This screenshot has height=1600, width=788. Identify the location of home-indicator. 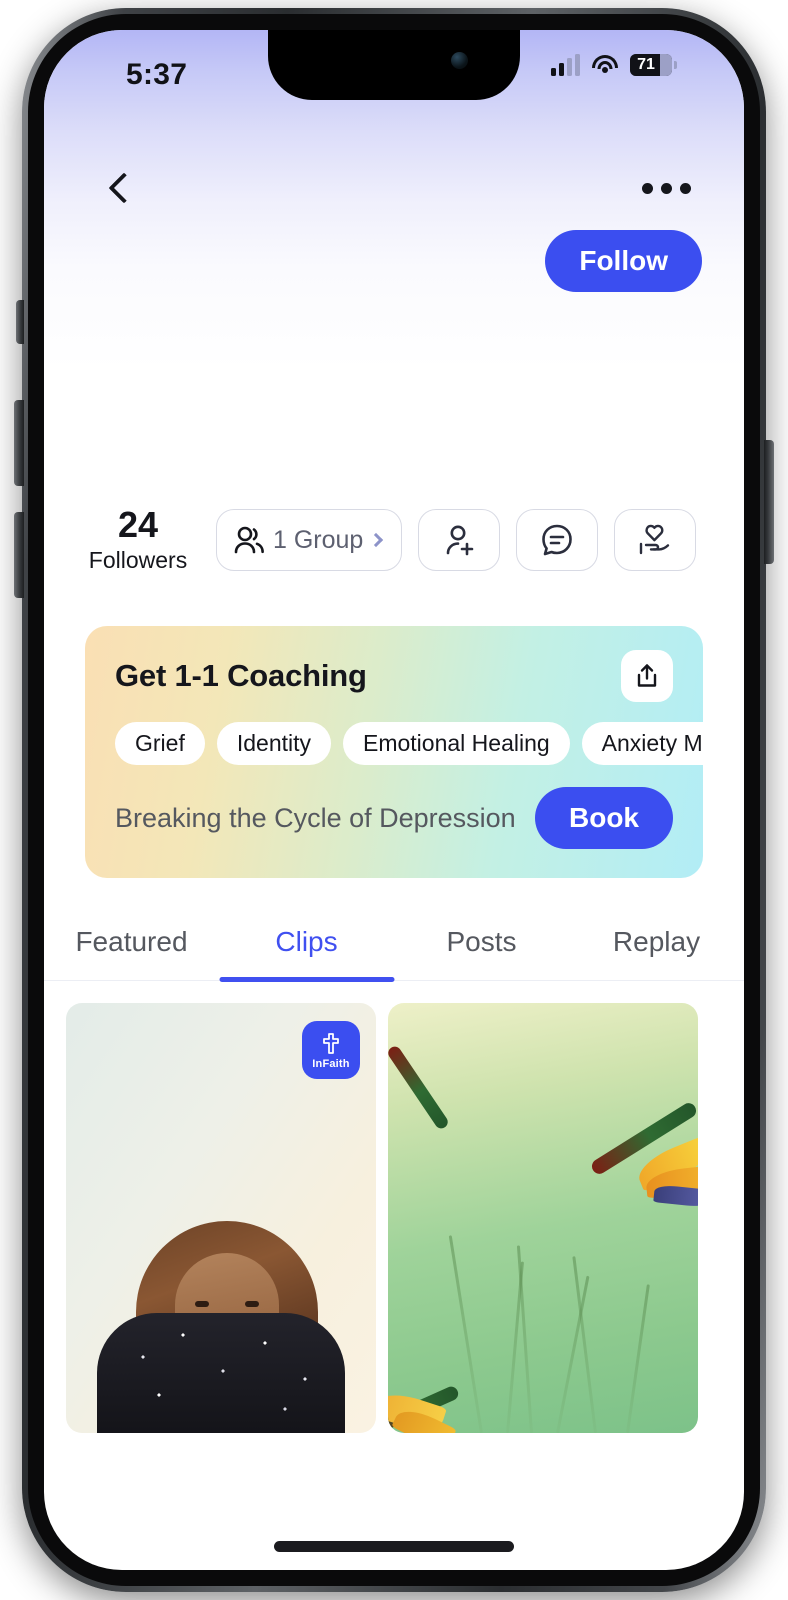
(394, 1546).